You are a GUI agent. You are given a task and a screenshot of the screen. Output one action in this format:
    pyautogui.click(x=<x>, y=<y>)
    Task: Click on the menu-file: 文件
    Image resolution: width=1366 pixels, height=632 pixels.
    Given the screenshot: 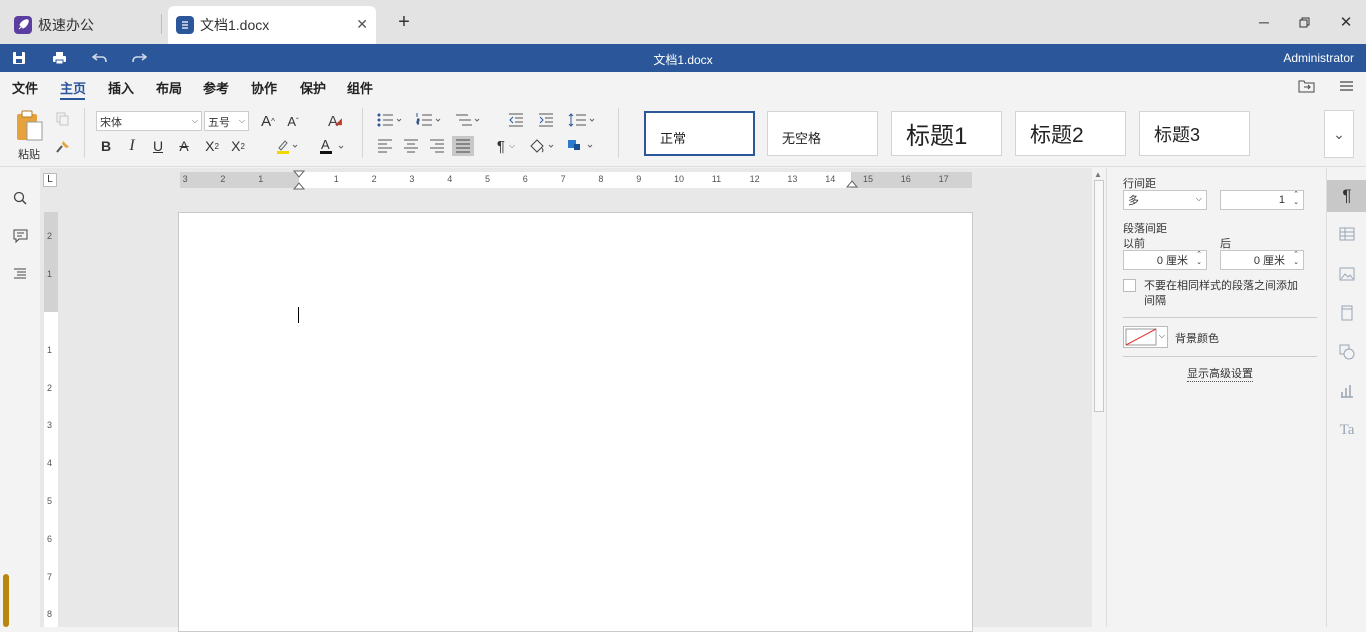 What is the action you would take?
    pyautogui.click(x=25, y=87)
    